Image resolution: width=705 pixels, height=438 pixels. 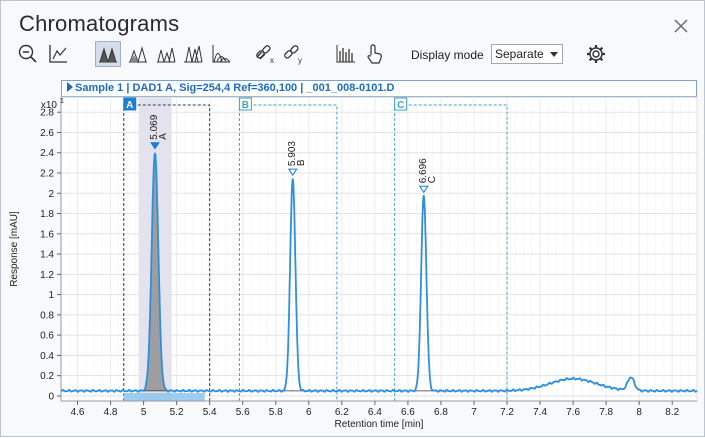 What do you see at coordinates (51, 396) in the screenshot?
I see `y-tick-label: 0` at bounding box center [51, 396].